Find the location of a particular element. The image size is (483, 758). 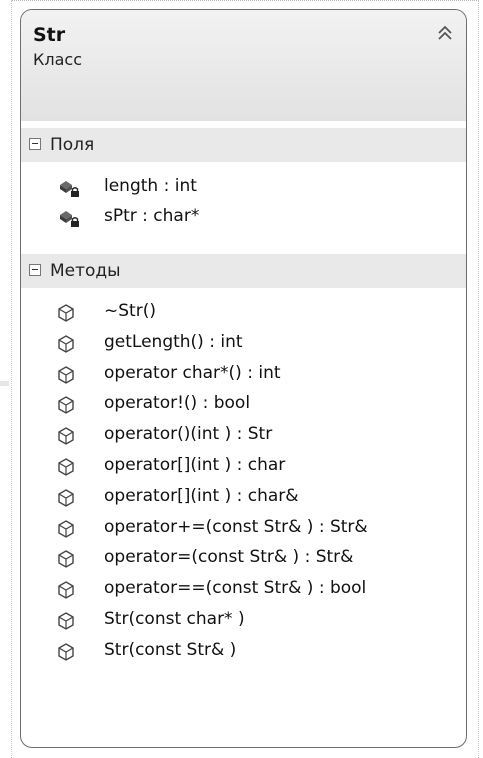

method-label: operator[](int ) : char& is located at coordinates (201, 495).